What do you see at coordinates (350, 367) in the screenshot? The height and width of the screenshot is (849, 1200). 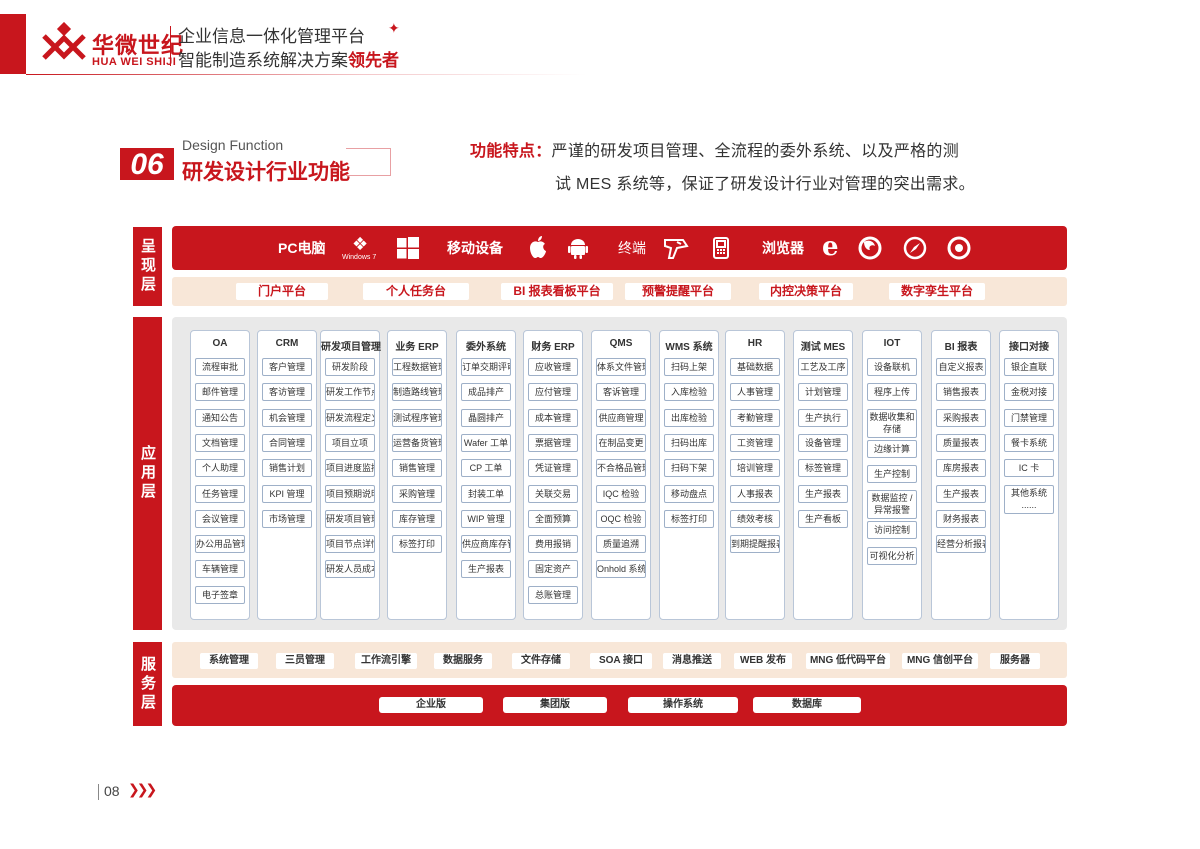 I see `module-item: 研发阶段` at bounding box center [350, 367].